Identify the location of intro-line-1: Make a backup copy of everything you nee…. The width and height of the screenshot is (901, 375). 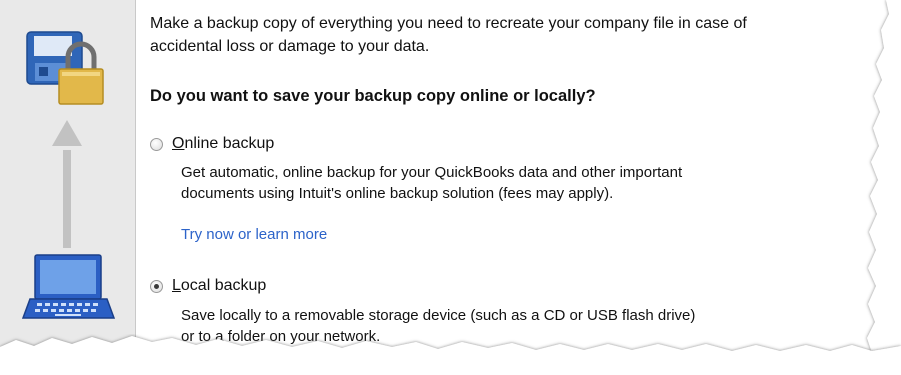
(448, 23).